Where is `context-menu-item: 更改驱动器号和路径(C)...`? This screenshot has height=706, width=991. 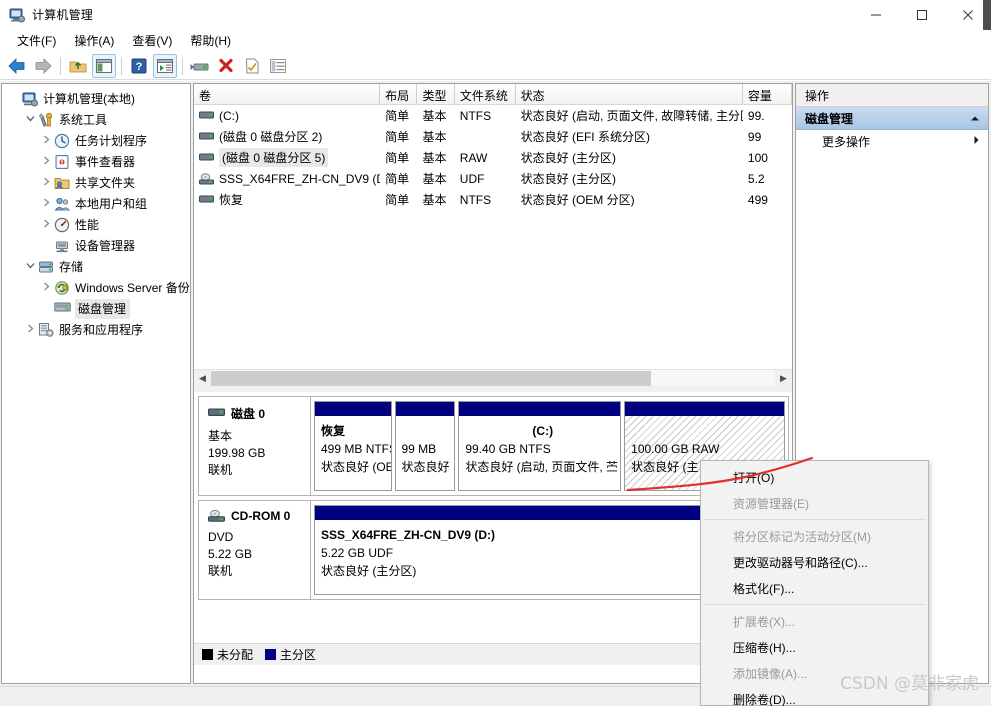
context-menu-item: 更改驱动器号和路径(C)... is located at coordinates (814, 562).